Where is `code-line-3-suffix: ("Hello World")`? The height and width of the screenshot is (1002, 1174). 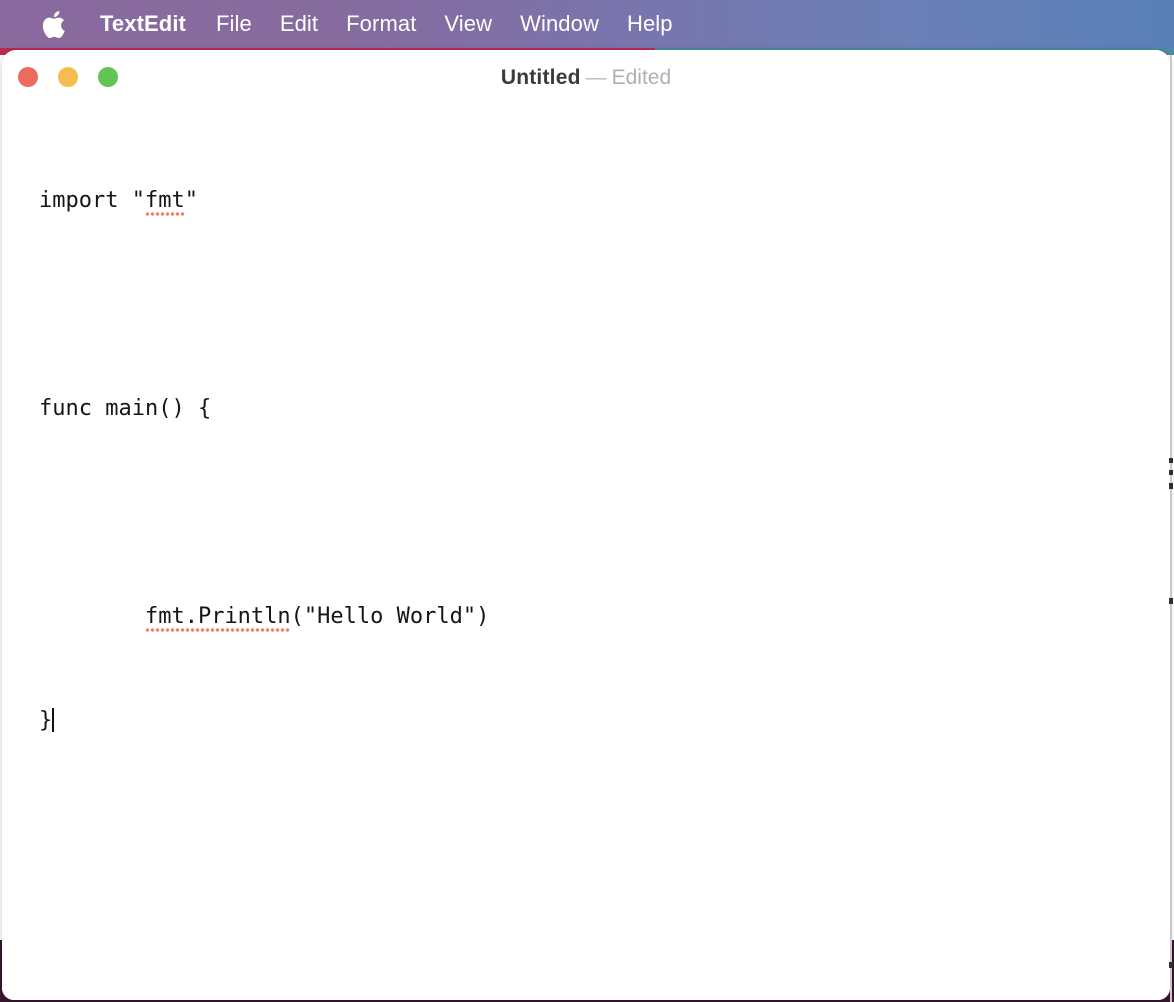
code-line-3-suffix: ("Hello World") is located at coordinates (390, 616).